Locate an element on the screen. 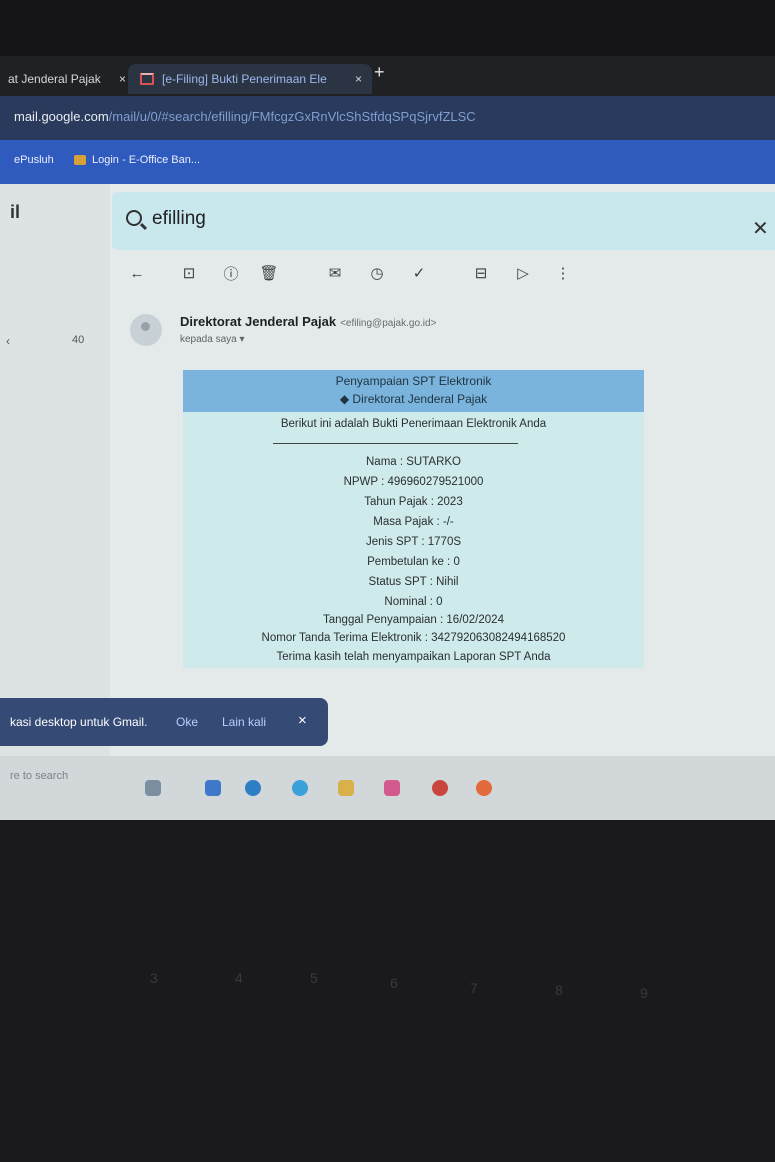  bookmark-label: ePusluh is located at coordinates (34, 160).